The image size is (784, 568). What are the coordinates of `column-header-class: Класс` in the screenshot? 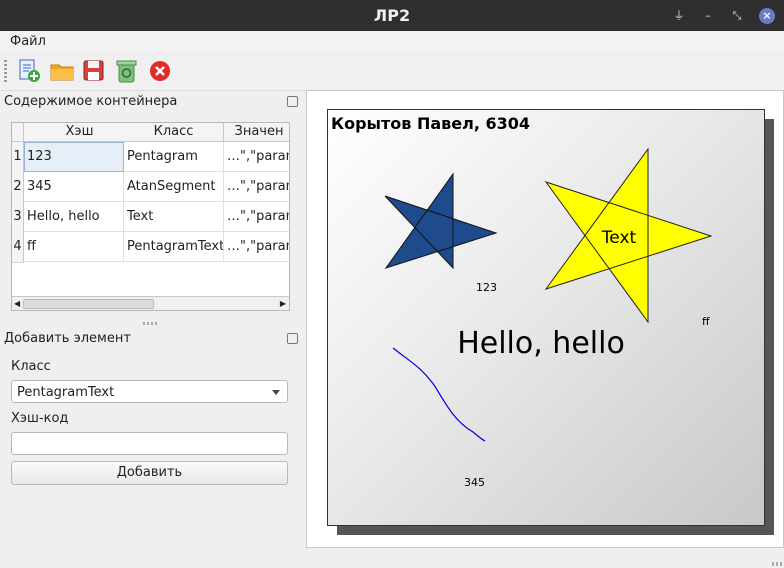 It's located at (174, 132).